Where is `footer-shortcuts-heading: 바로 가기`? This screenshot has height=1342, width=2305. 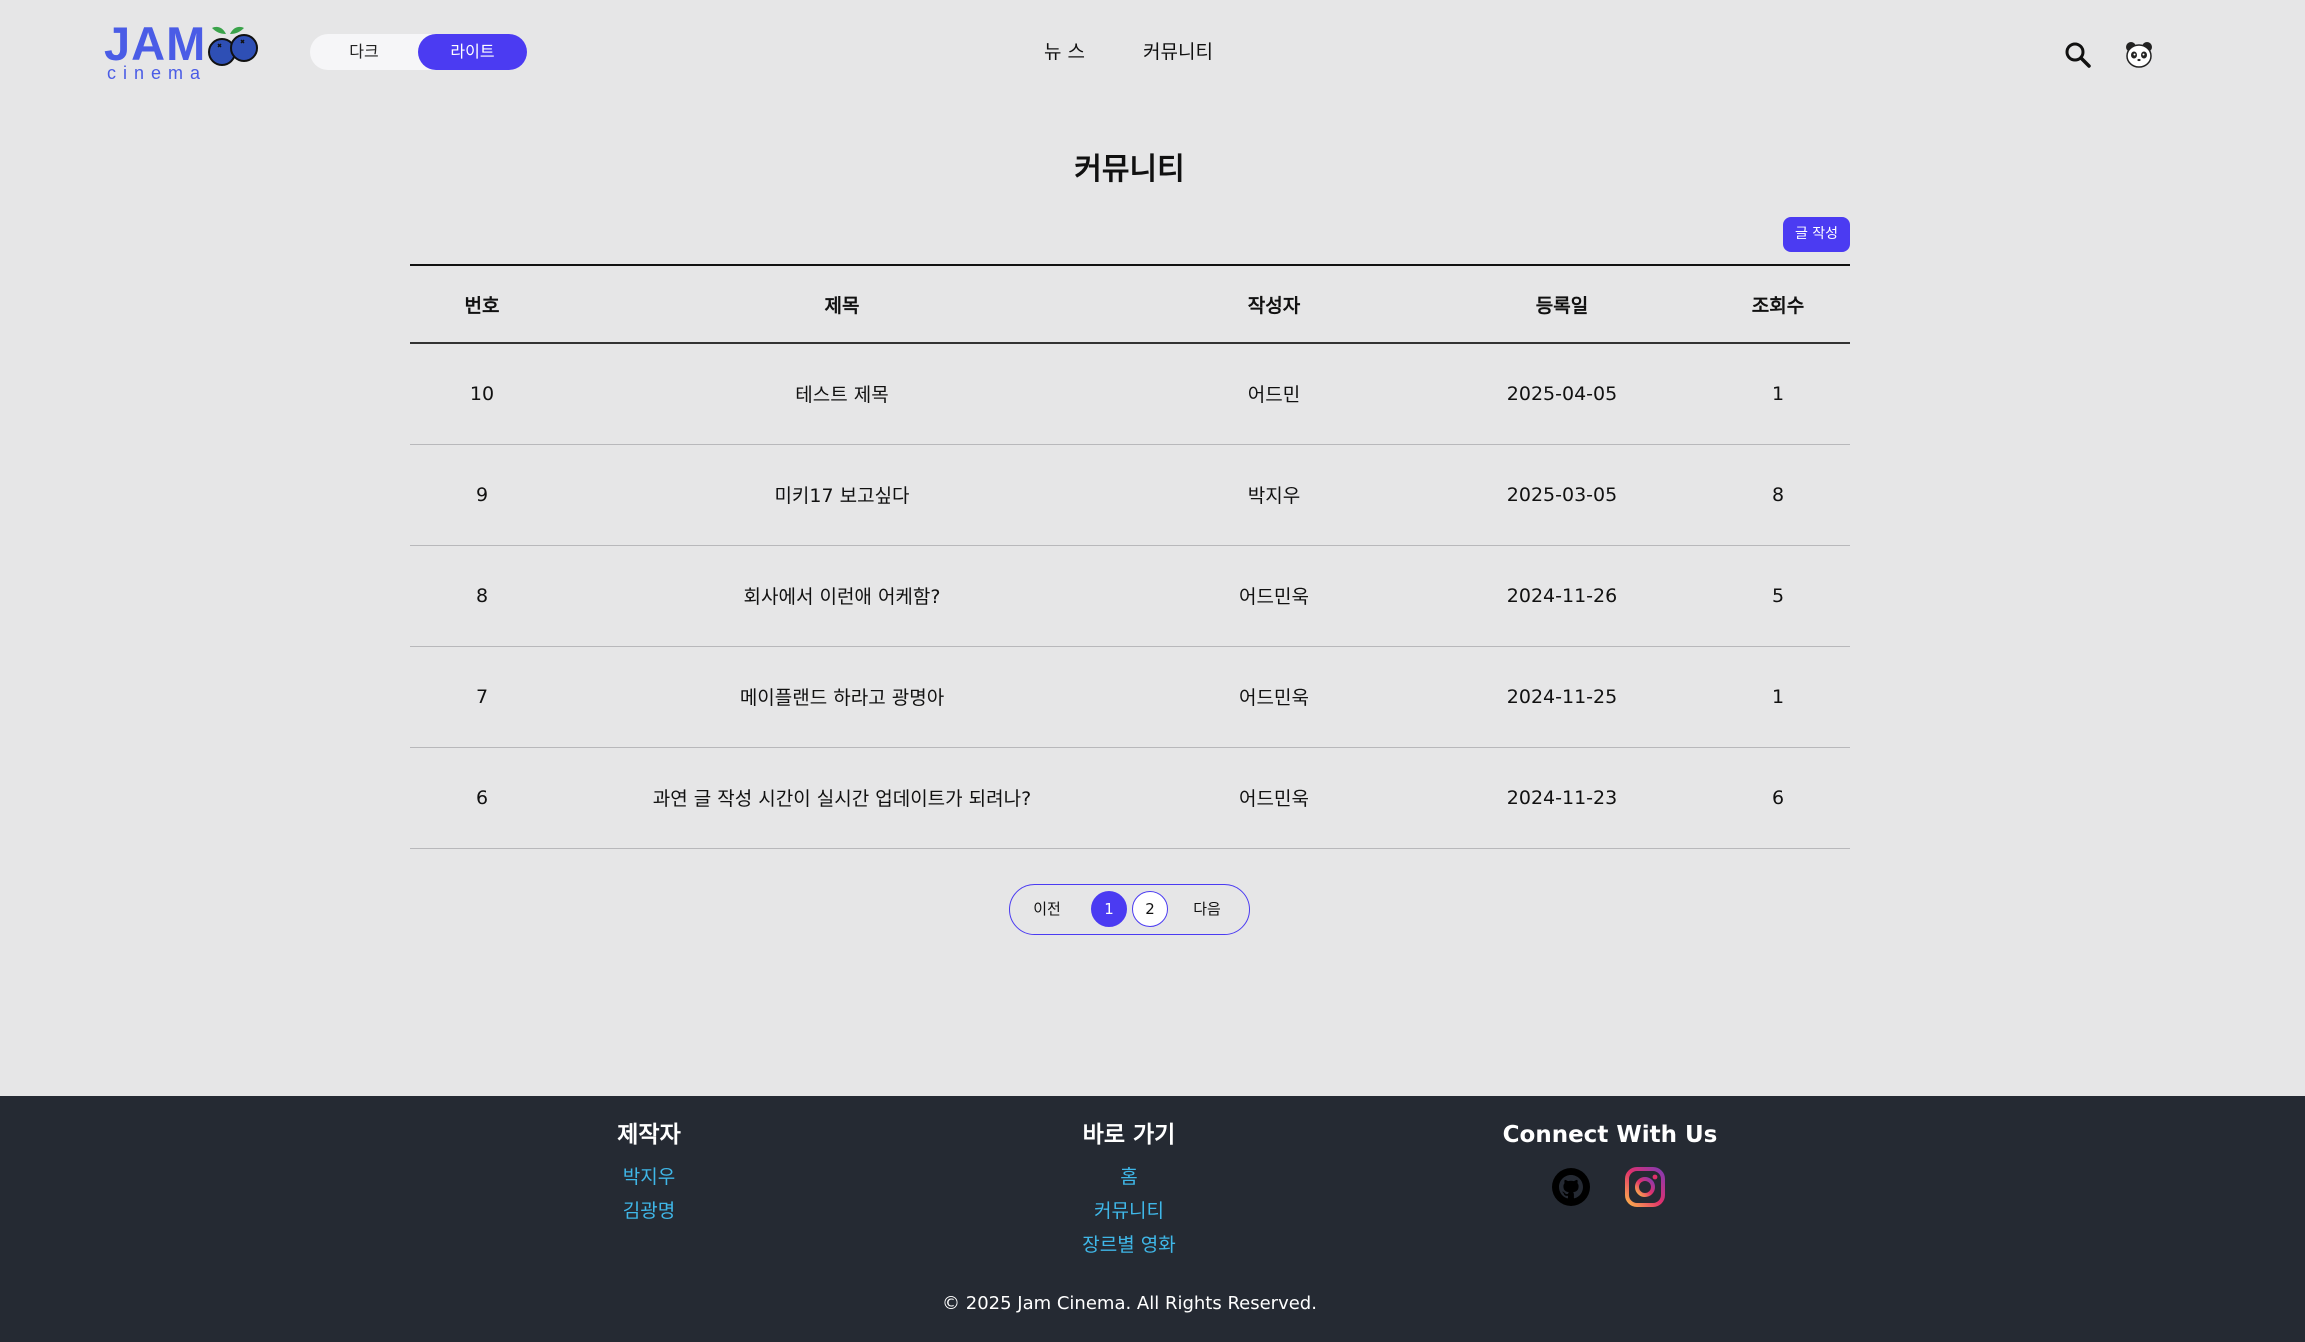
footer-shortcuts-heading: 바로 가기 is located at coordinates (1129, 1135).